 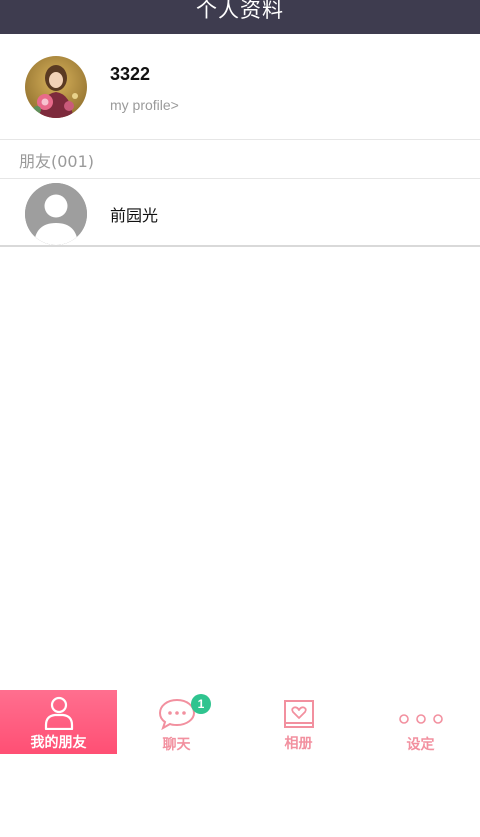 I want to click on person-icon, so click(x=59, y=715).